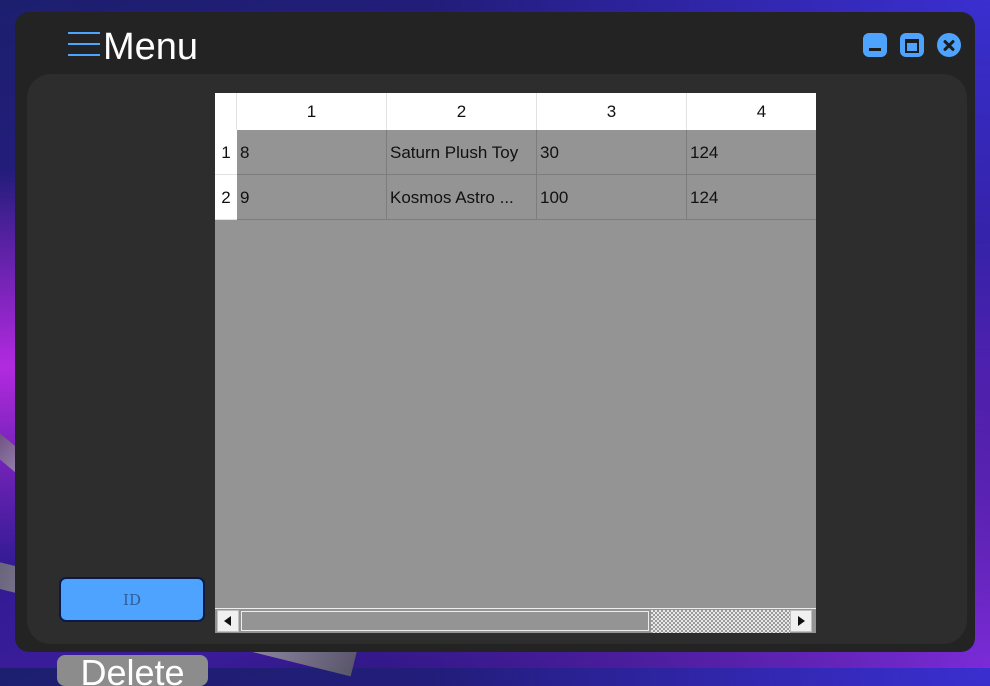 Image resolution: width=990 pixels, height=686 pixels. Describe the element at coordinates (912, 45) in the screenshot. I see `maximize-icon` at that location.